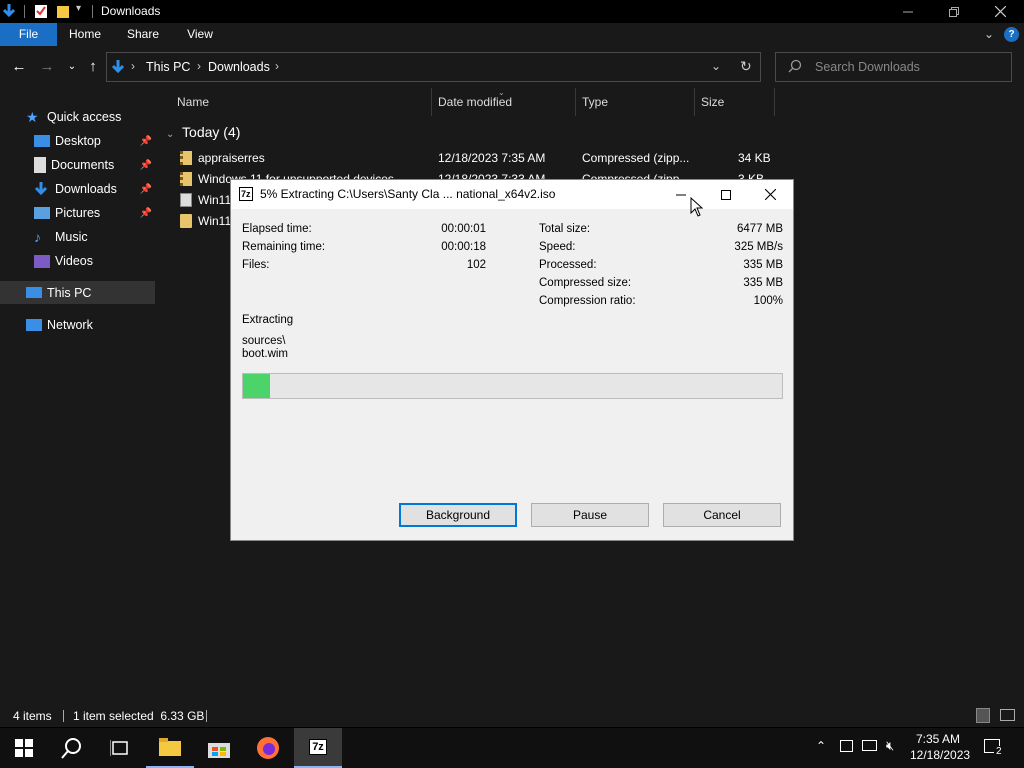  I want to click on folder-icon, so click(186, 222).